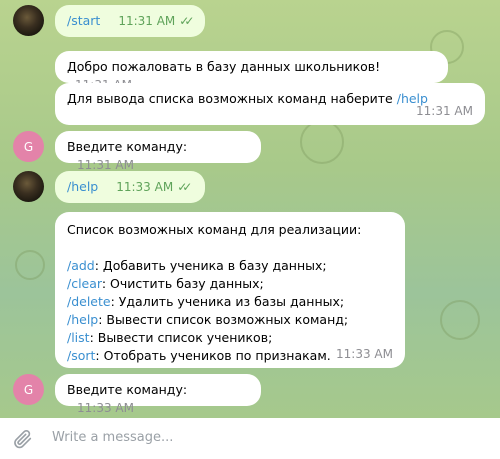 The image size is (500, 459). I want to click on command-description: : Добавить ученика в базу данных;, so click(210, 265).